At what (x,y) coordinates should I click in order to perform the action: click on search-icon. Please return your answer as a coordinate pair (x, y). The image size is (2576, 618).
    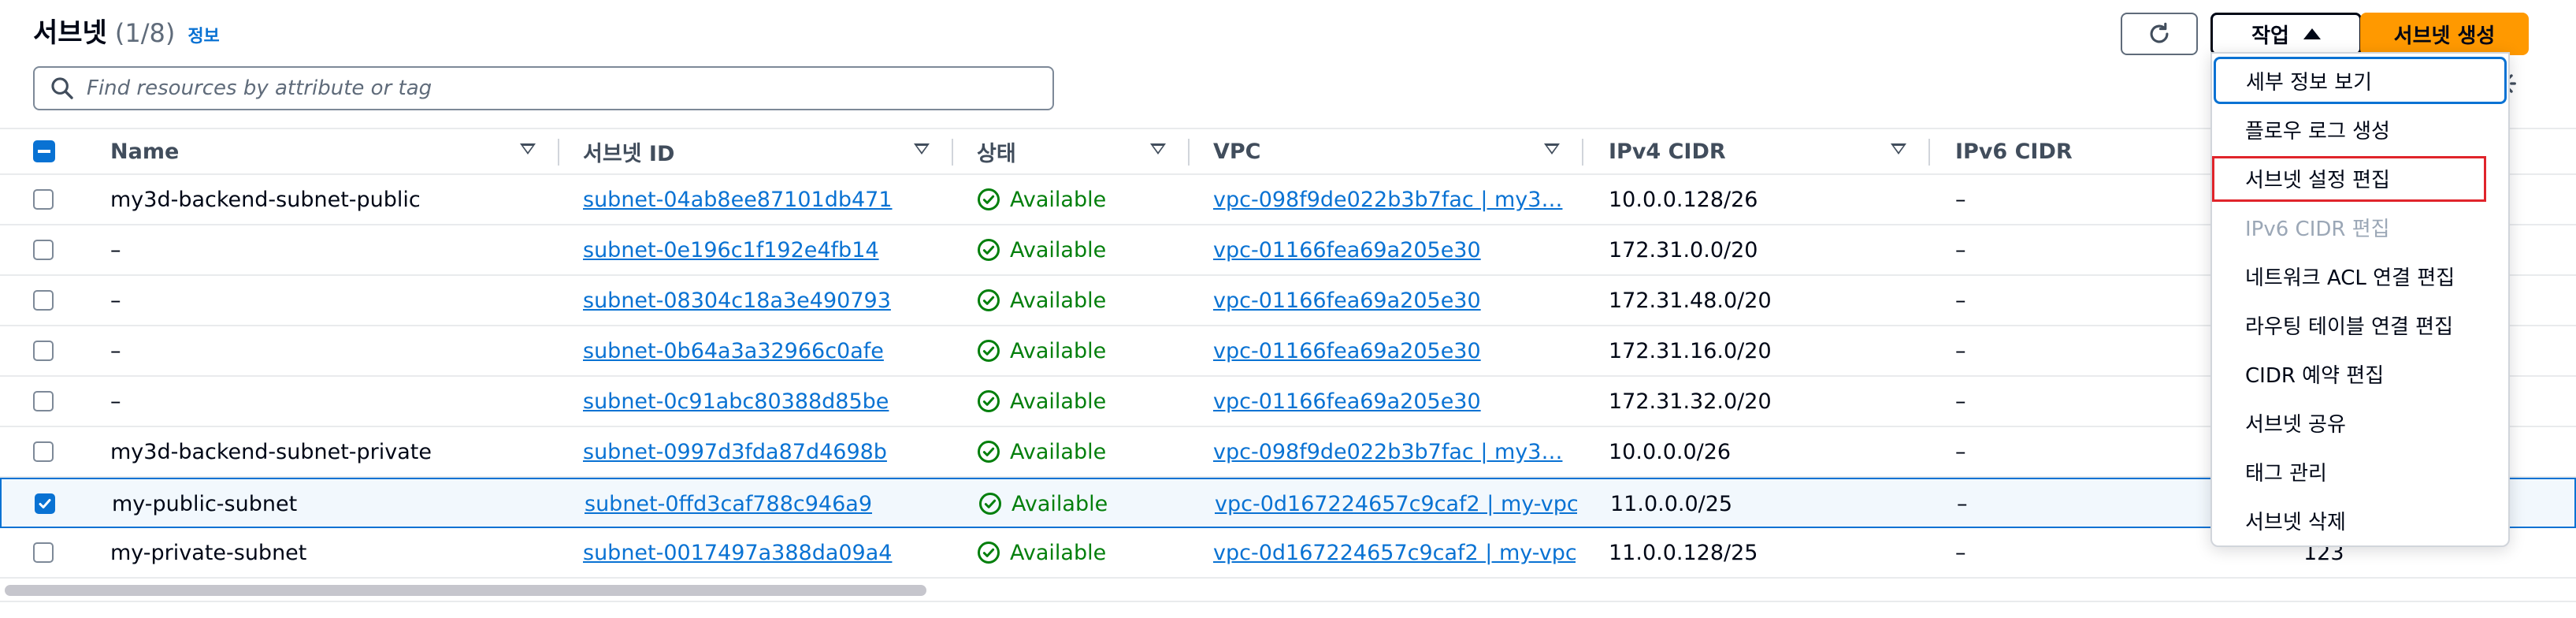
    Looking at the image, I should click on (62, 88).